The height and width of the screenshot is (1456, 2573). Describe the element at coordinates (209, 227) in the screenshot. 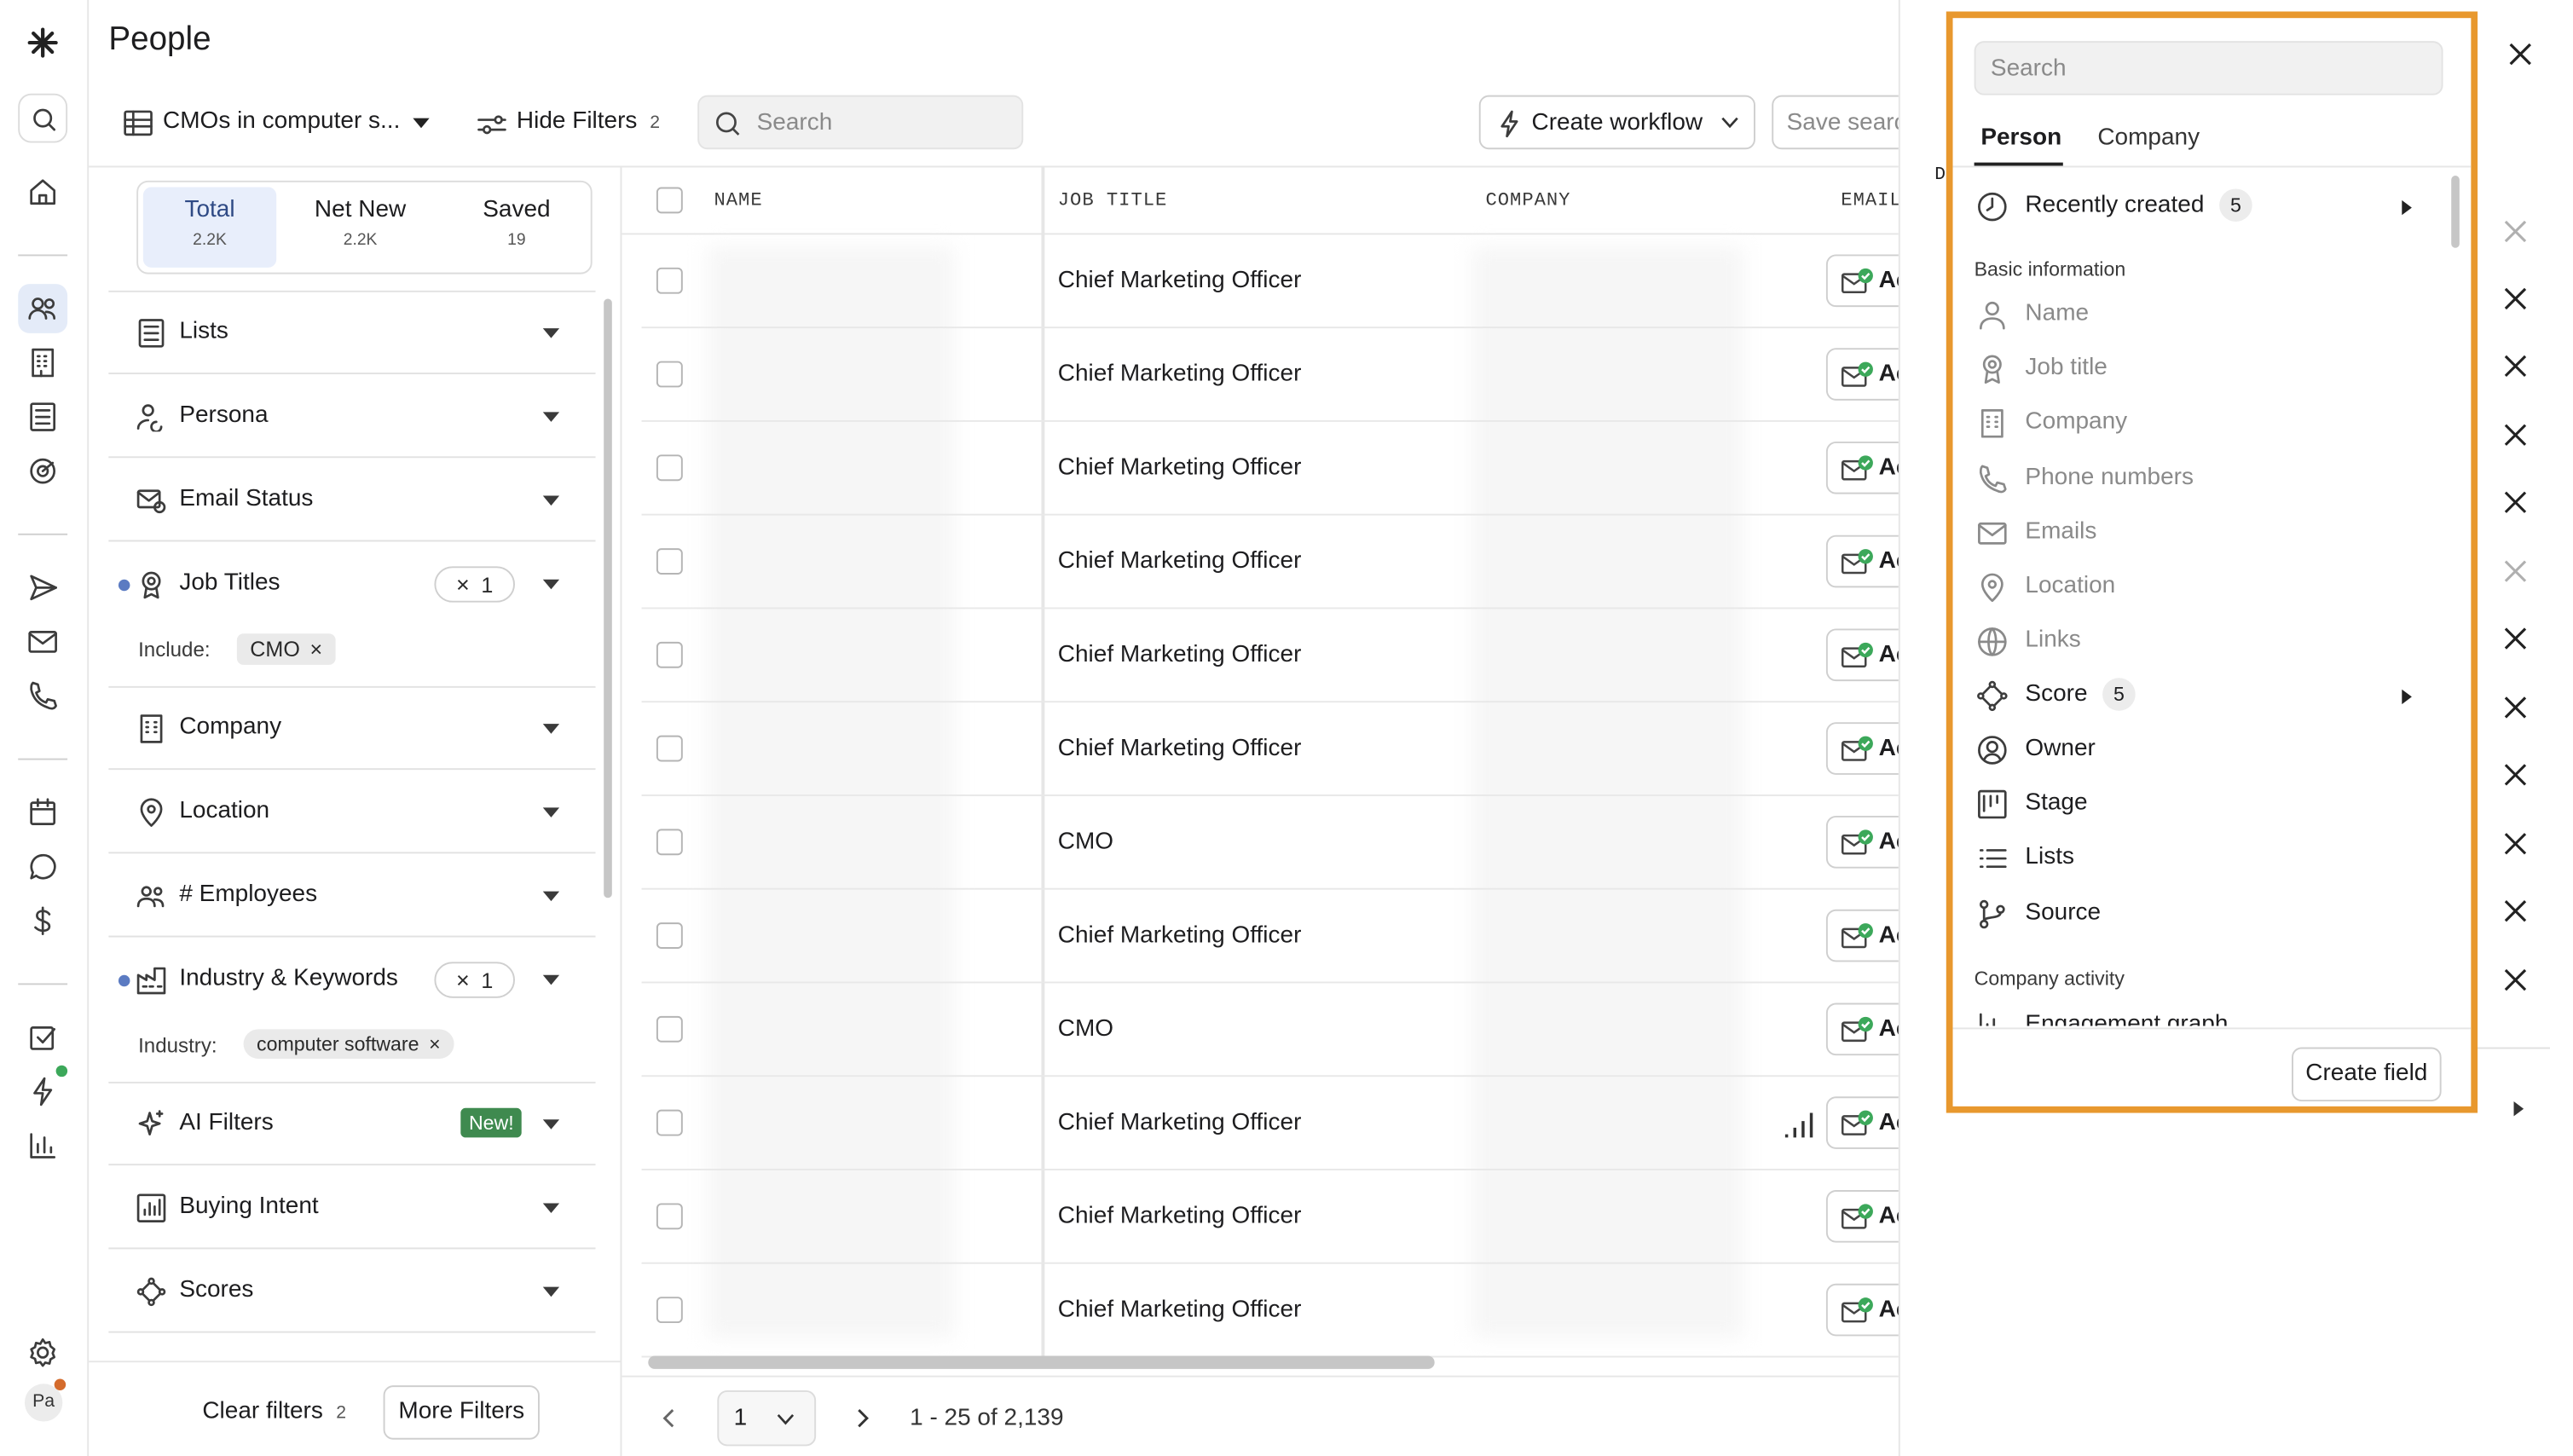

I see `tab-total: Total 2.2K` at that location.